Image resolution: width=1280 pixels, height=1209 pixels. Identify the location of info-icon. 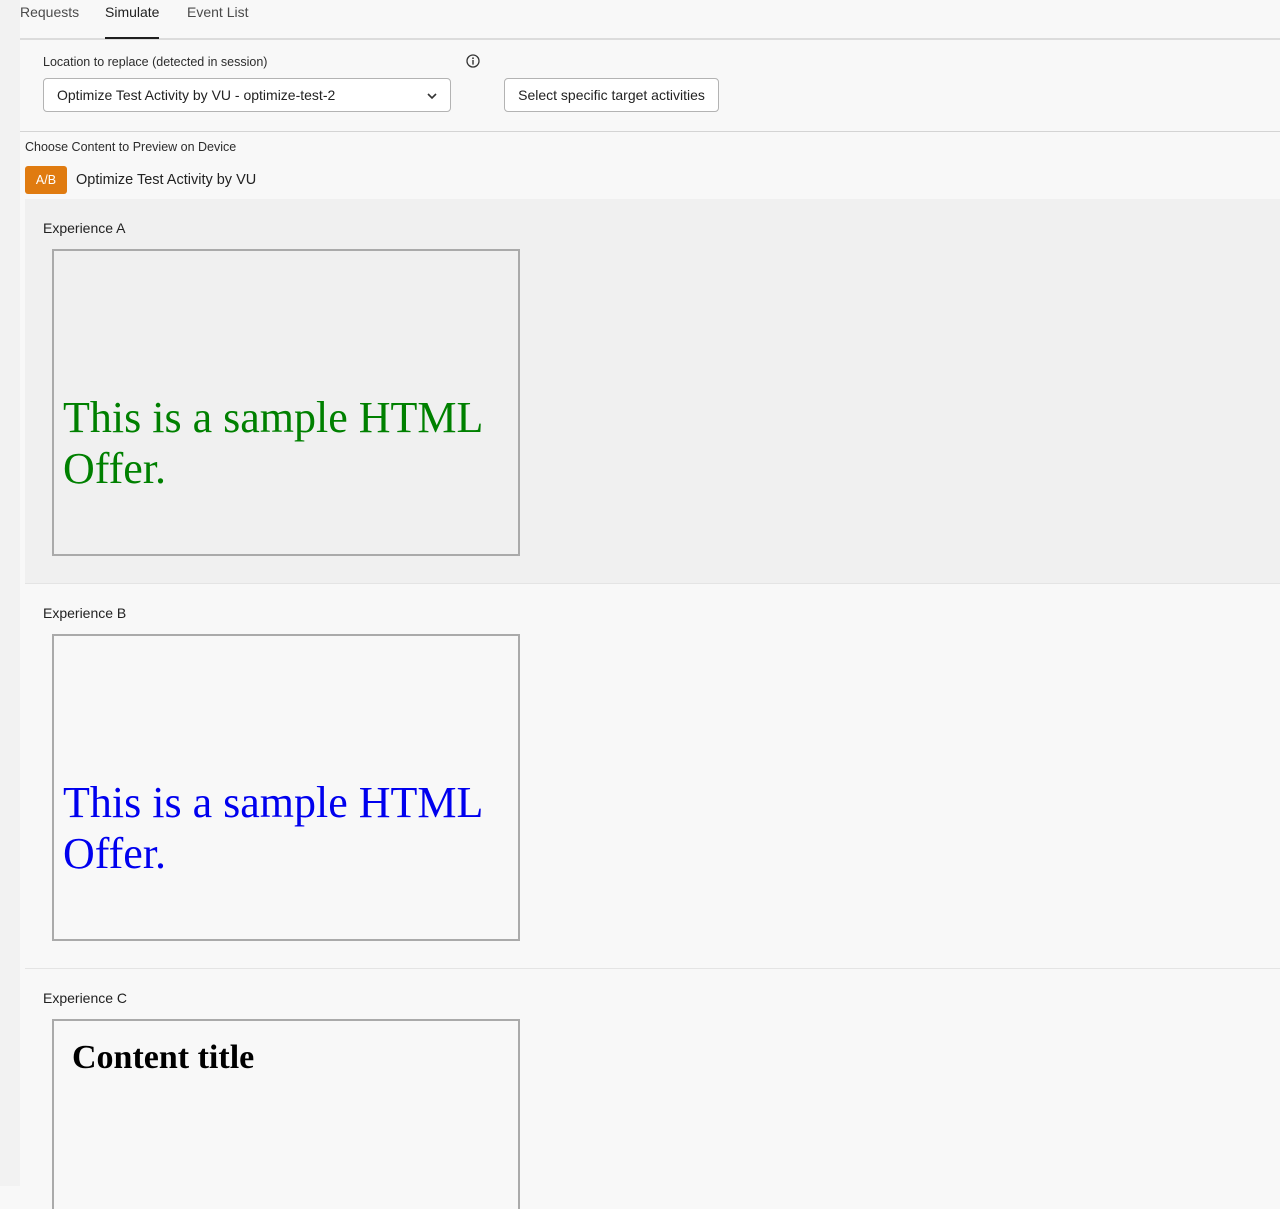
(473, 61).